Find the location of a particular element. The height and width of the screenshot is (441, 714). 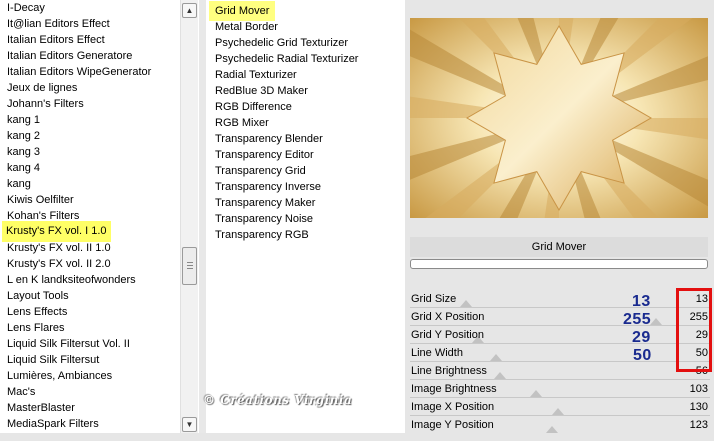

category-item: Lumières, Ambiances is located at coordinates (59, 376).